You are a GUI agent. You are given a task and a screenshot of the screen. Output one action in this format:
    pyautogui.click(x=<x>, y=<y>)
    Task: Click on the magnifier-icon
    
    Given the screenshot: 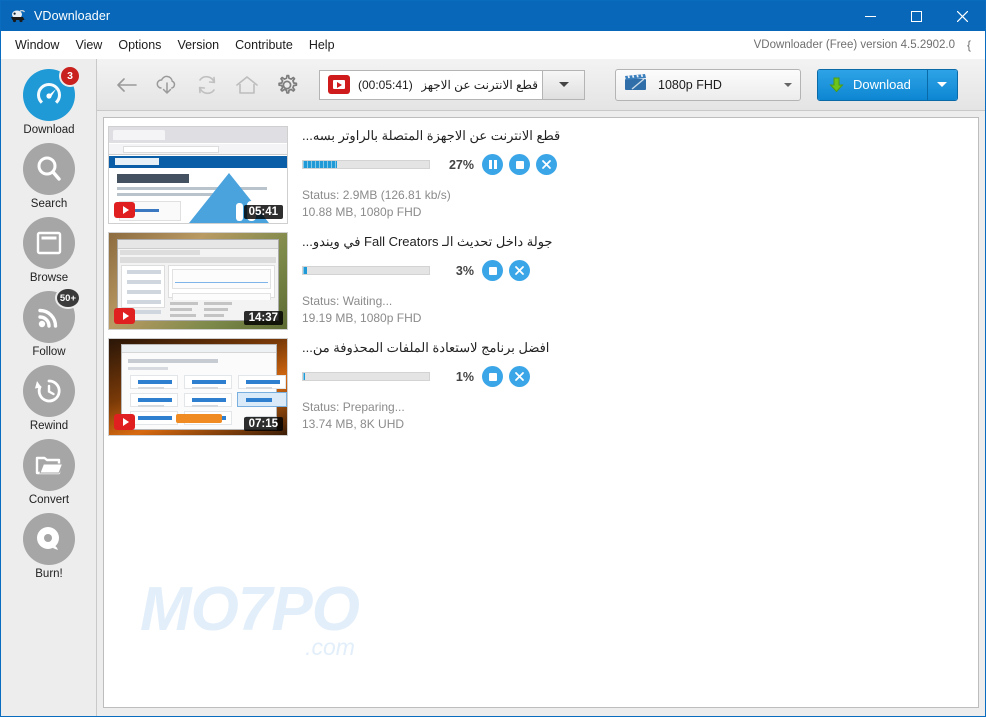 What is the action you would take?
    pyautogui.click(x=49, y=169)
    